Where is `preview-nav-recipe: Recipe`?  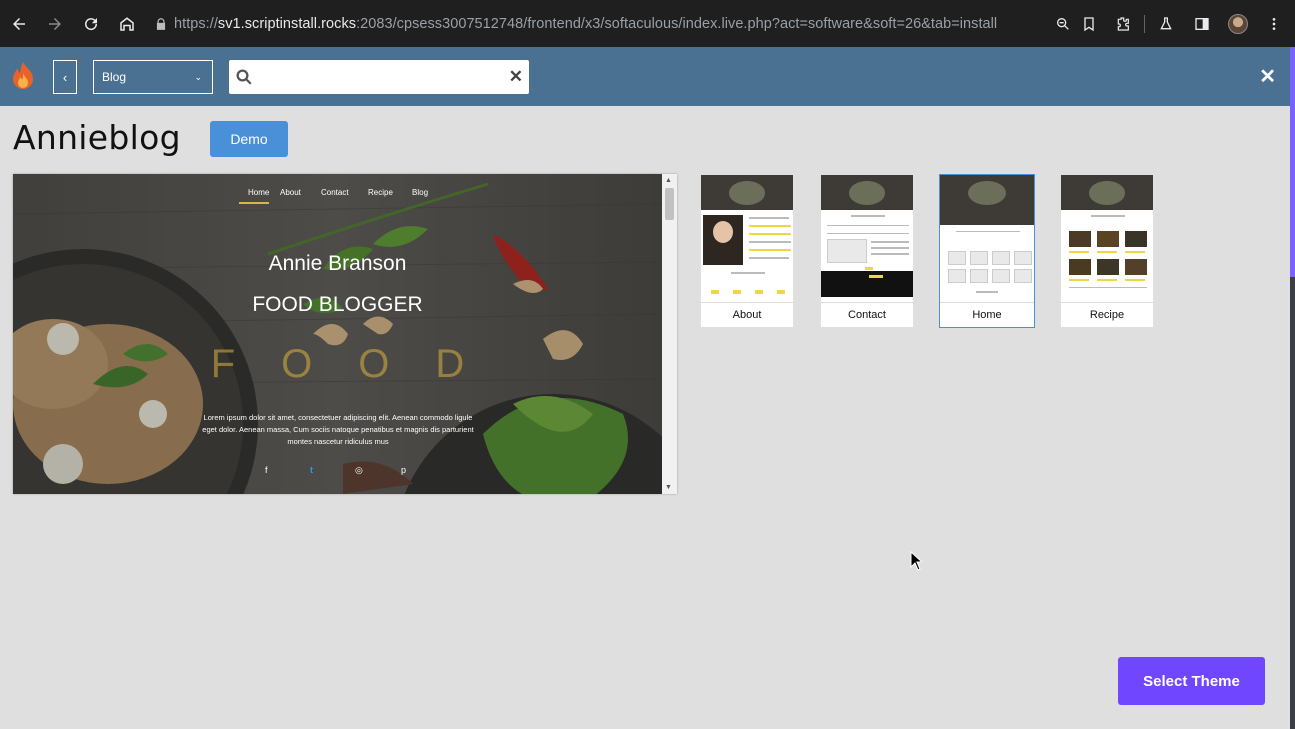 preview-nav-recipe: Recipe is located at coordinates (380, 192).